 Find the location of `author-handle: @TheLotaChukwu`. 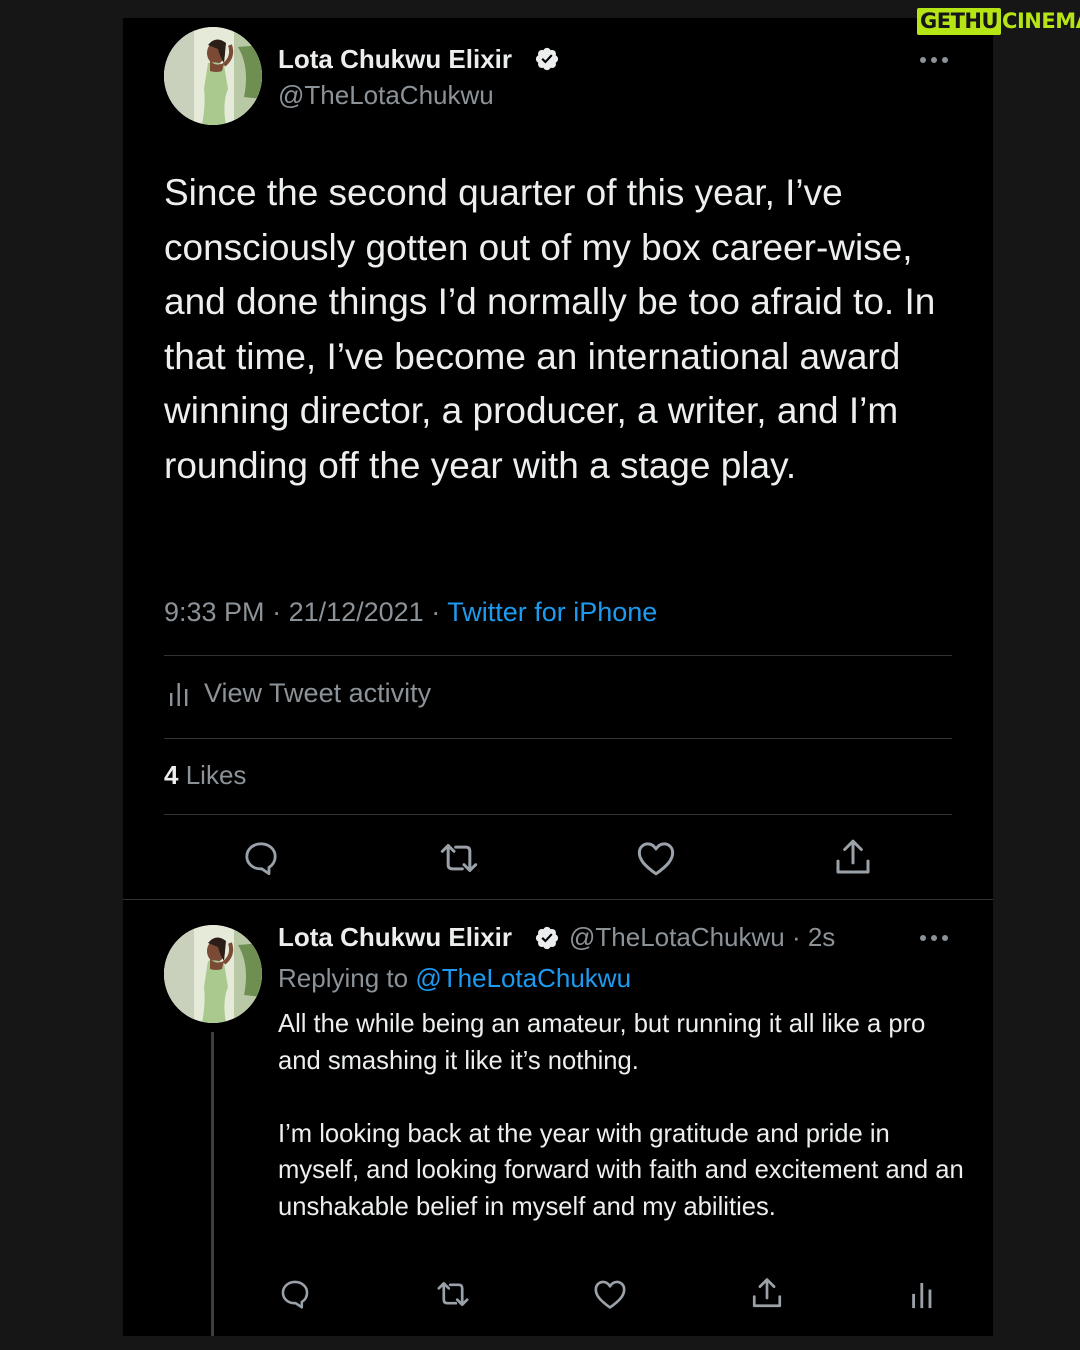

author-handle: @TheLotaChukwu is located at coordinates (386, 95).